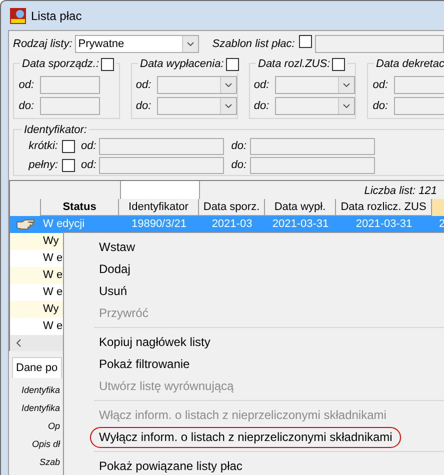  I want to click on menu-item: Wstaw, so click(117, 247).